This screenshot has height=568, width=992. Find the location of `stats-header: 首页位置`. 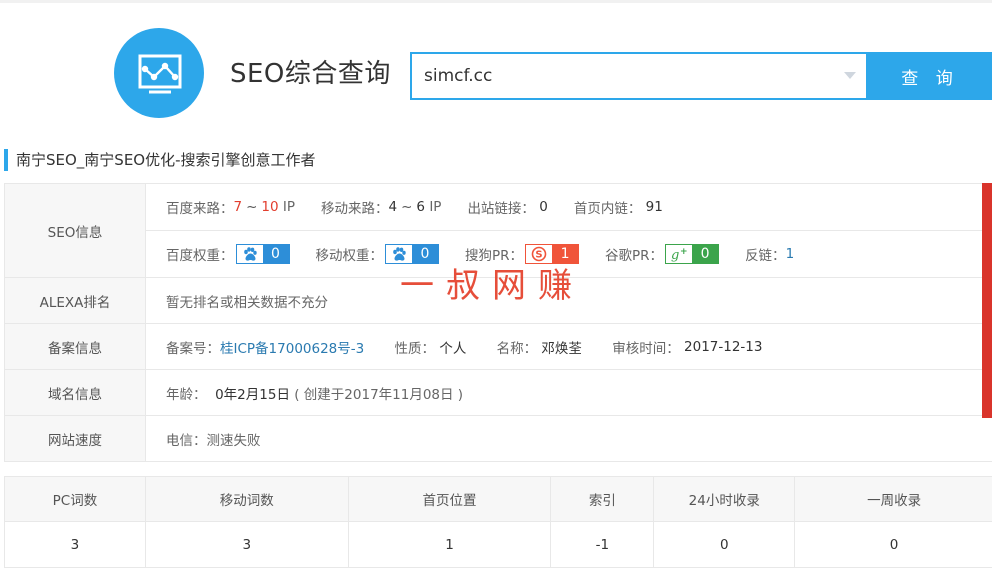

stats-header: 首页位置 is located at coordinates (449, 499).